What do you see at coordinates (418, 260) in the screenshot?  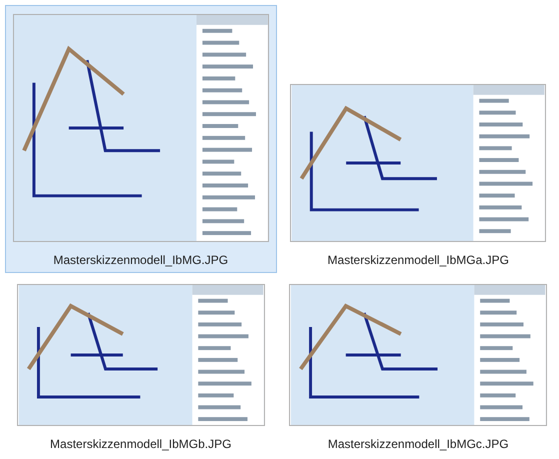 I see `file-name: Masterskizzenmodell_IbMGa.JPG` at bounding box center [418, 260].